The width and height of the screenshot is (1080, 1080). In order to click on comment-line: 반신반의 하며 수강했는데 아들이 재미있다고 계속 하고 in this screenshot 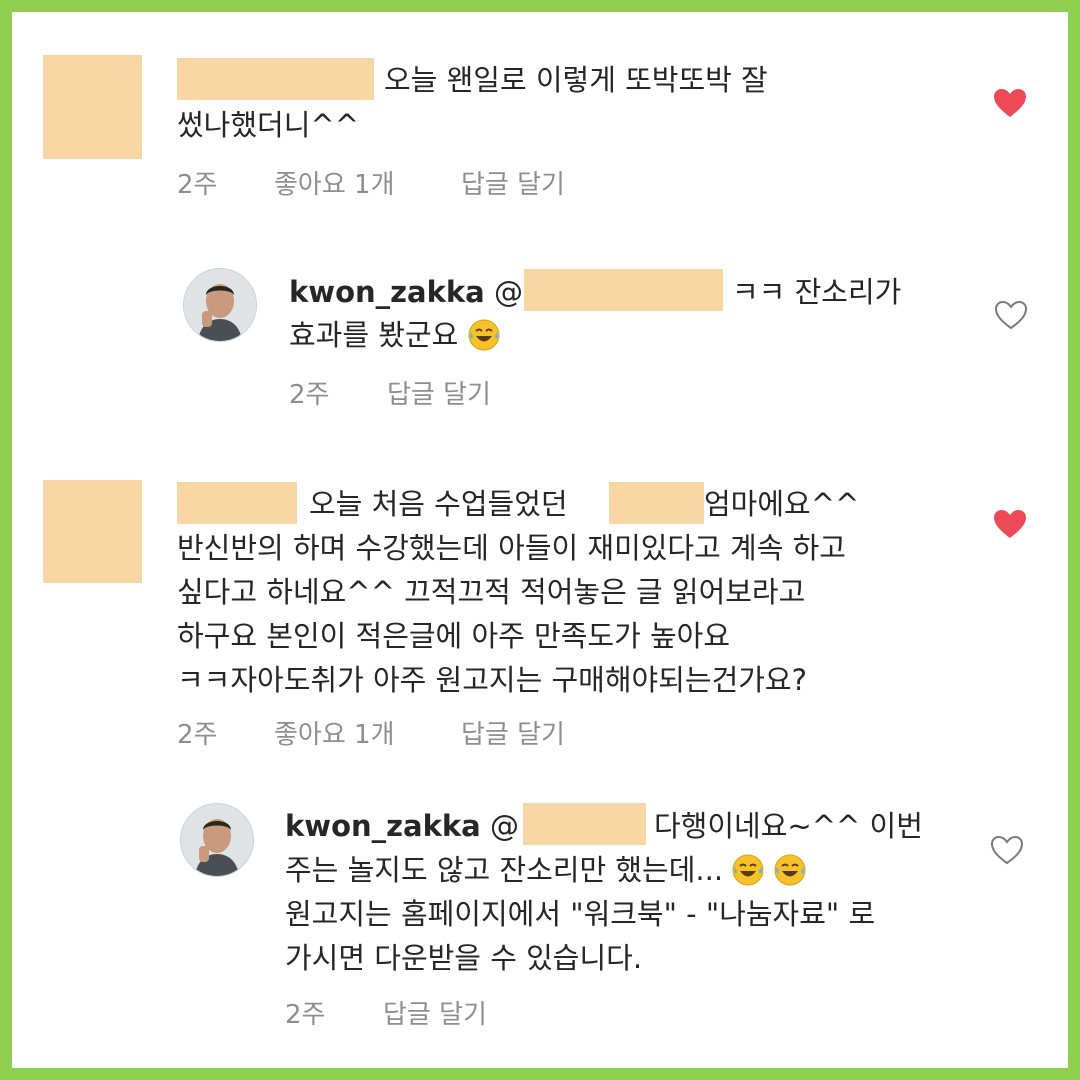, I will do `click(511, 548)`.